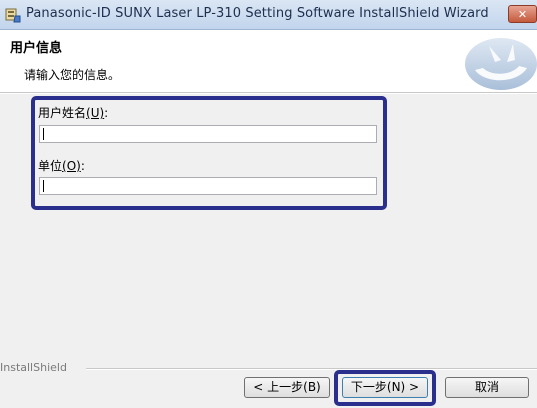 The image size is (537, 408). Describe the element at coordinates (33, 367) in the screenshot. I see `installshield-brand: InstallShield` at that location.